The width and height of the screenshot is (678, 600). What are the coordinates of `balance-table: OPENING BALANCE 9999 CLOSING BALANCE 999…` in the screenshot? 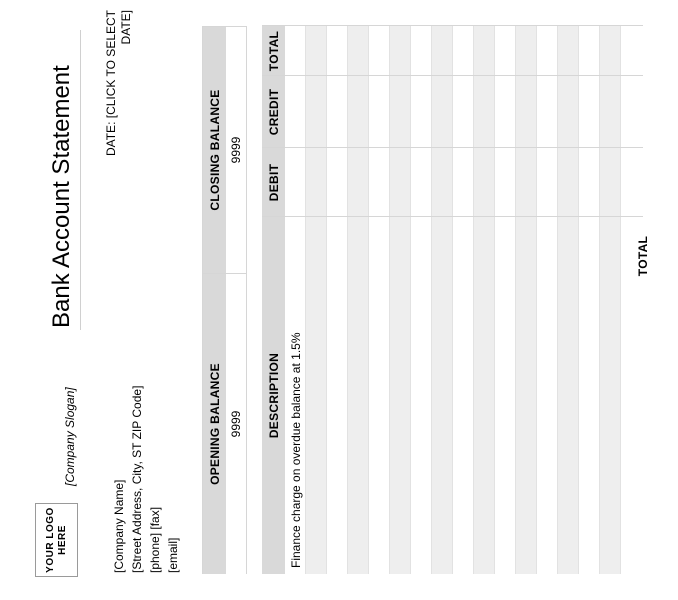 It's located at (224, 300).